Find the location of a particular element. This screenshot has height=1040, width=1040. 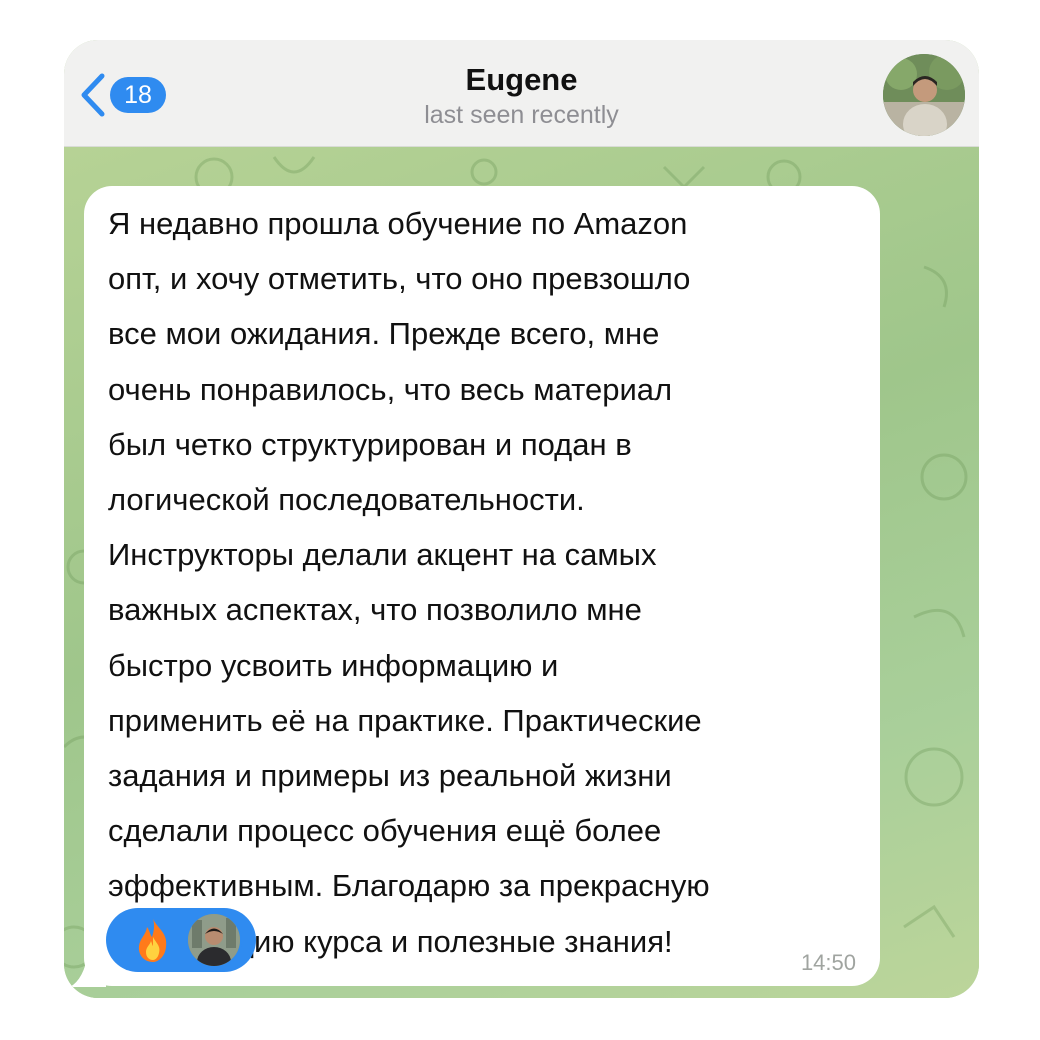

chat-title-block: Eugene last seen recently is located at coordinates (521, 96).